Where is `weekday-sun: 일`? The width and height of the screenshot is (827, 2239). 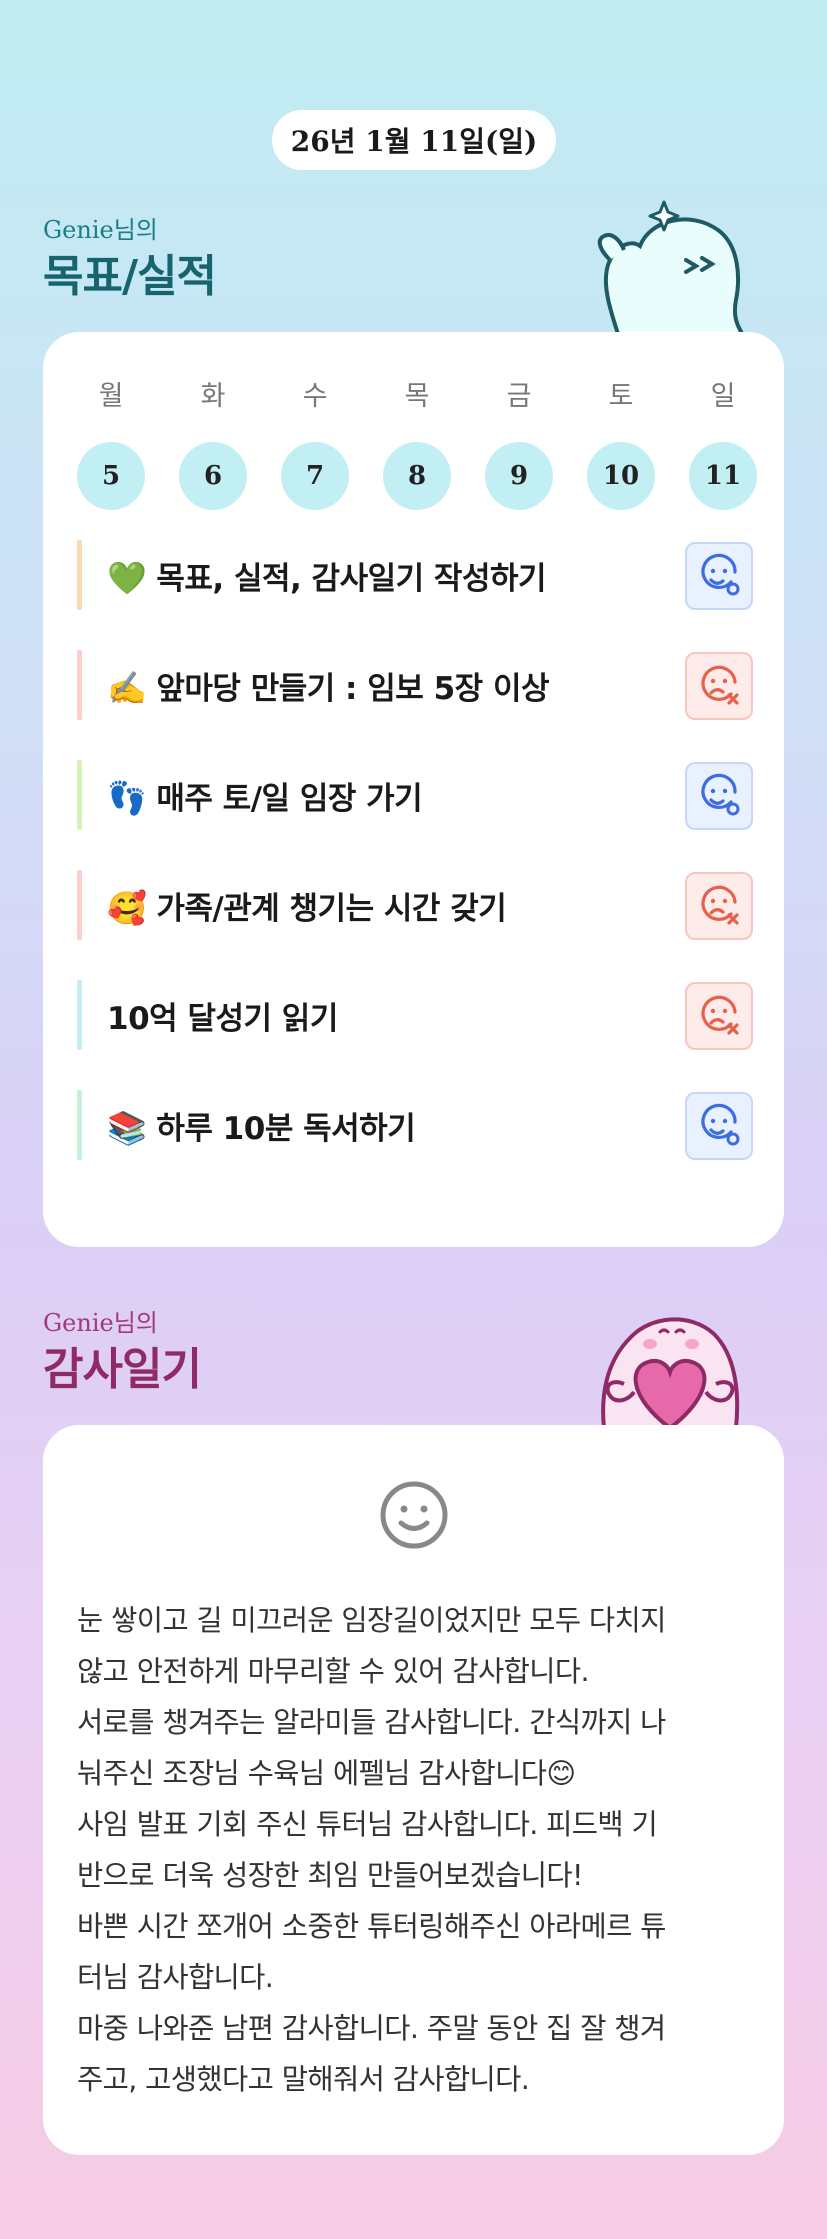
weekday-sun: 일 is located at coordinates (723, 396).